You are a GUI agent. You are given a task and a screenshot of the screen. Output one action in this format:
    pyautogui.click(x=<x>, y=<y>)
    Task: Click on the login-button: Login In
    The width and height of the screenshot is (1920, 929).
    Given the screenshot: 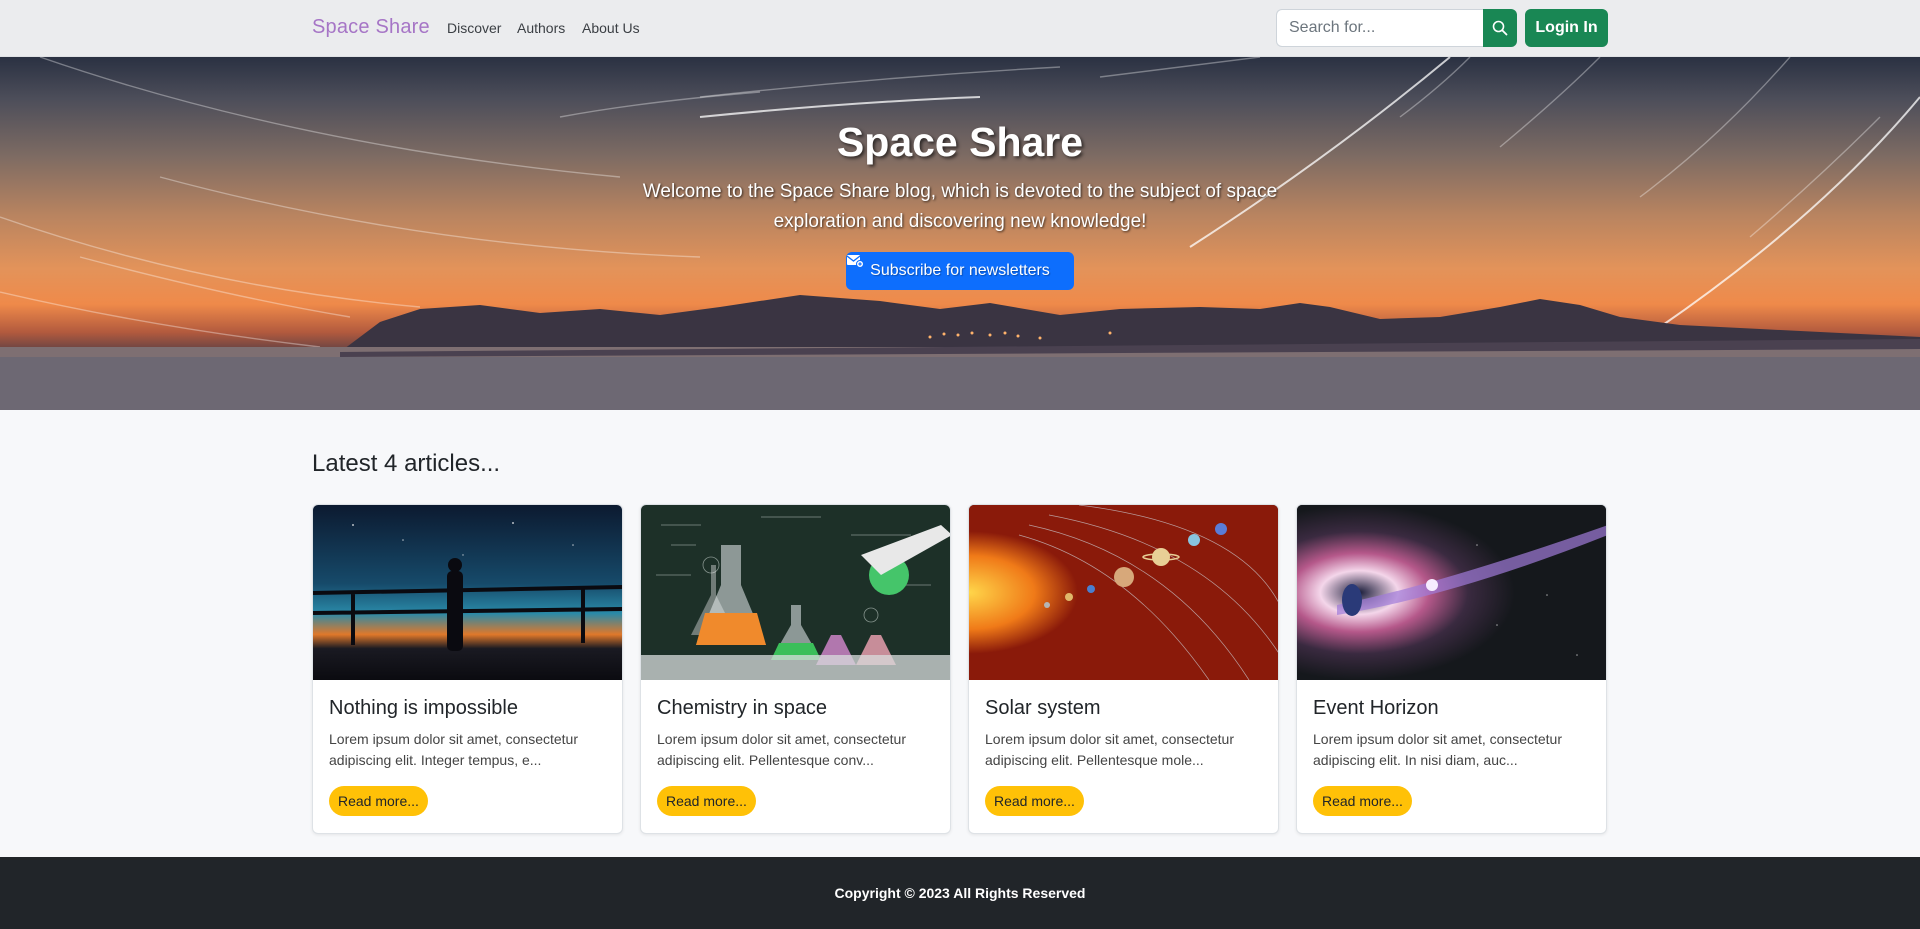 What is the action you would take?
    pyautogui.click(x=1566, y=28)
    